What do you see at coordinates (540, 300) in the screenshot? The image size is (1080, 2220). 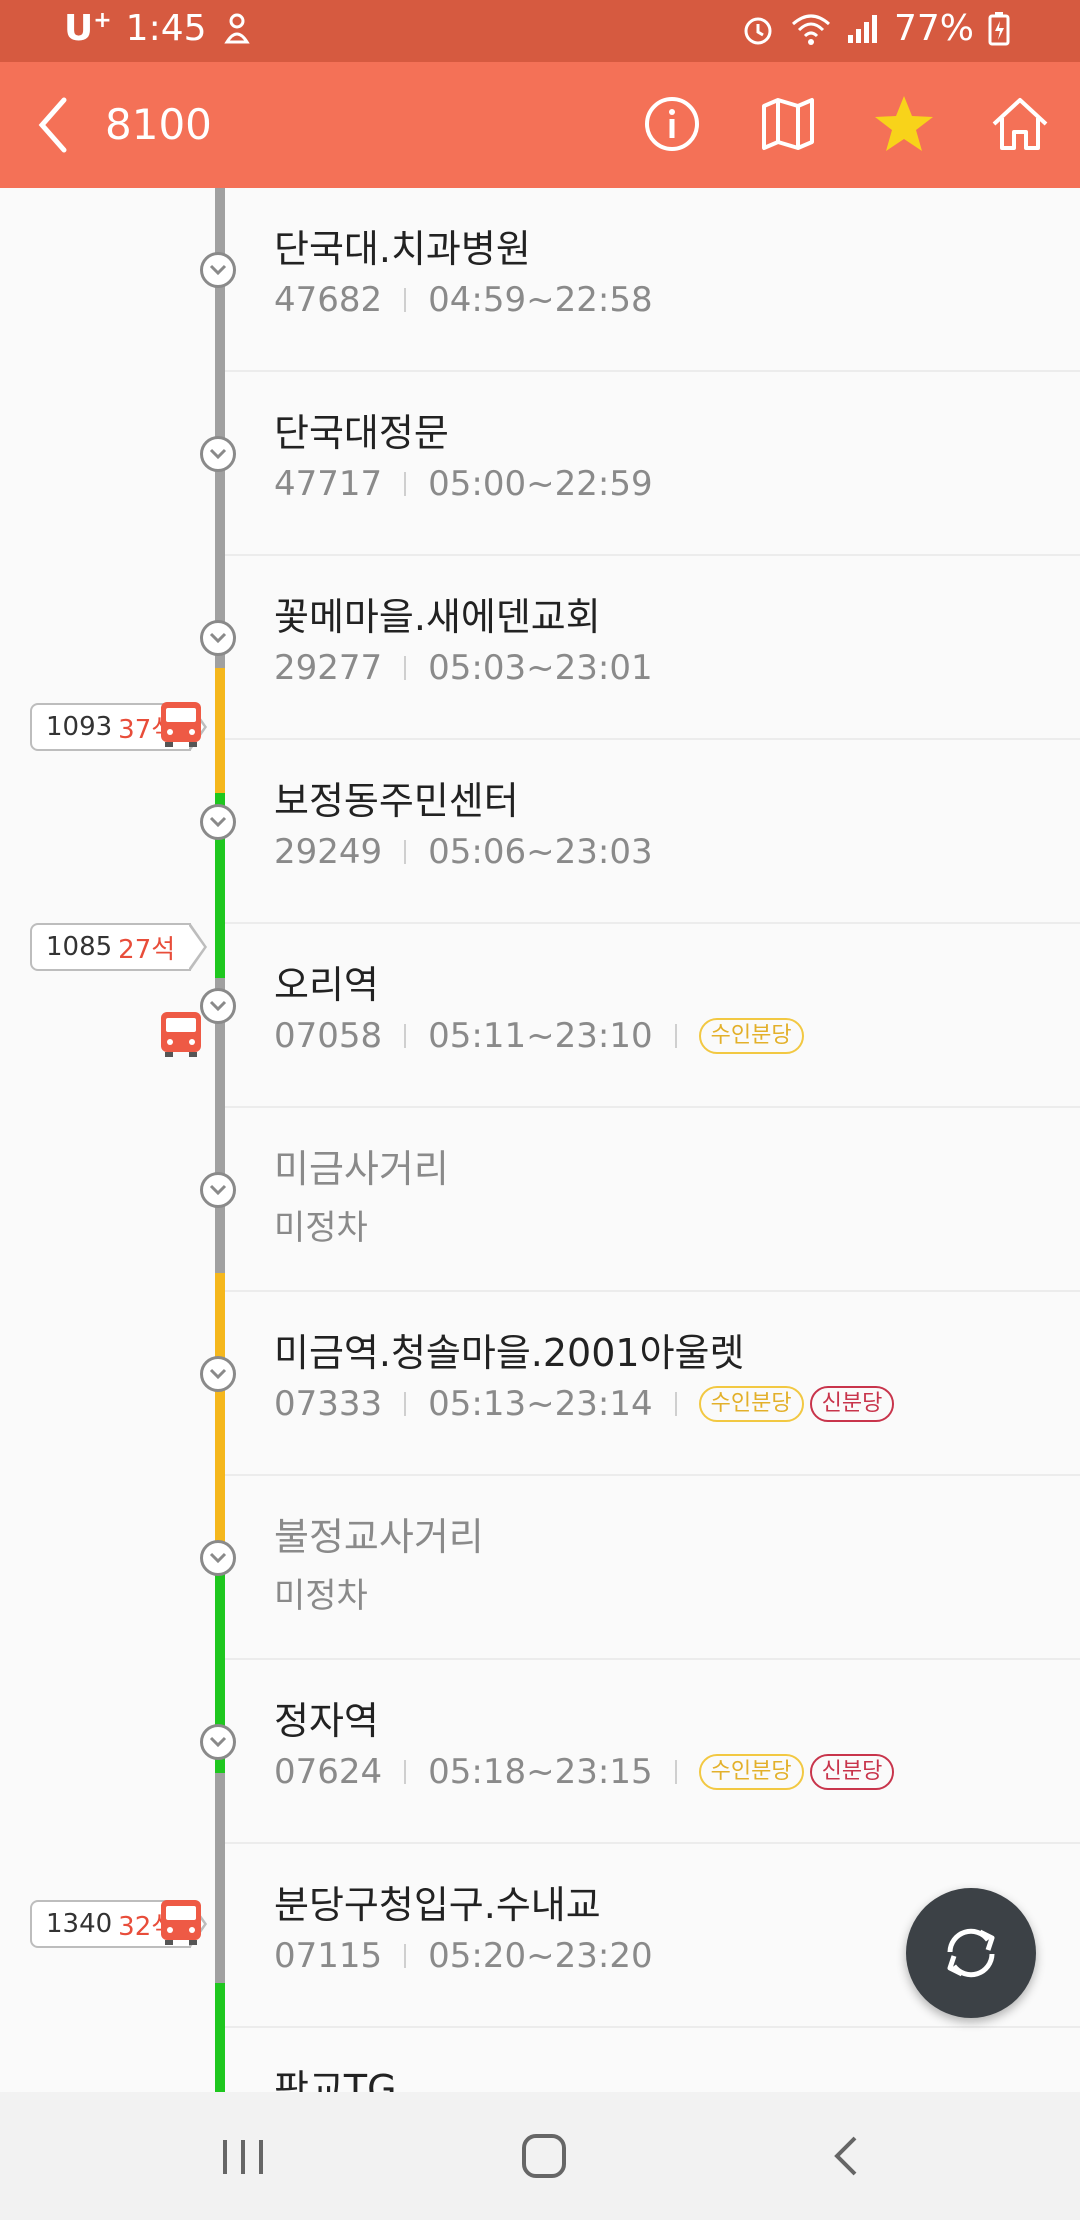 I see `stop-hours: 04:59~22:58` at bounding box center [540, 300].